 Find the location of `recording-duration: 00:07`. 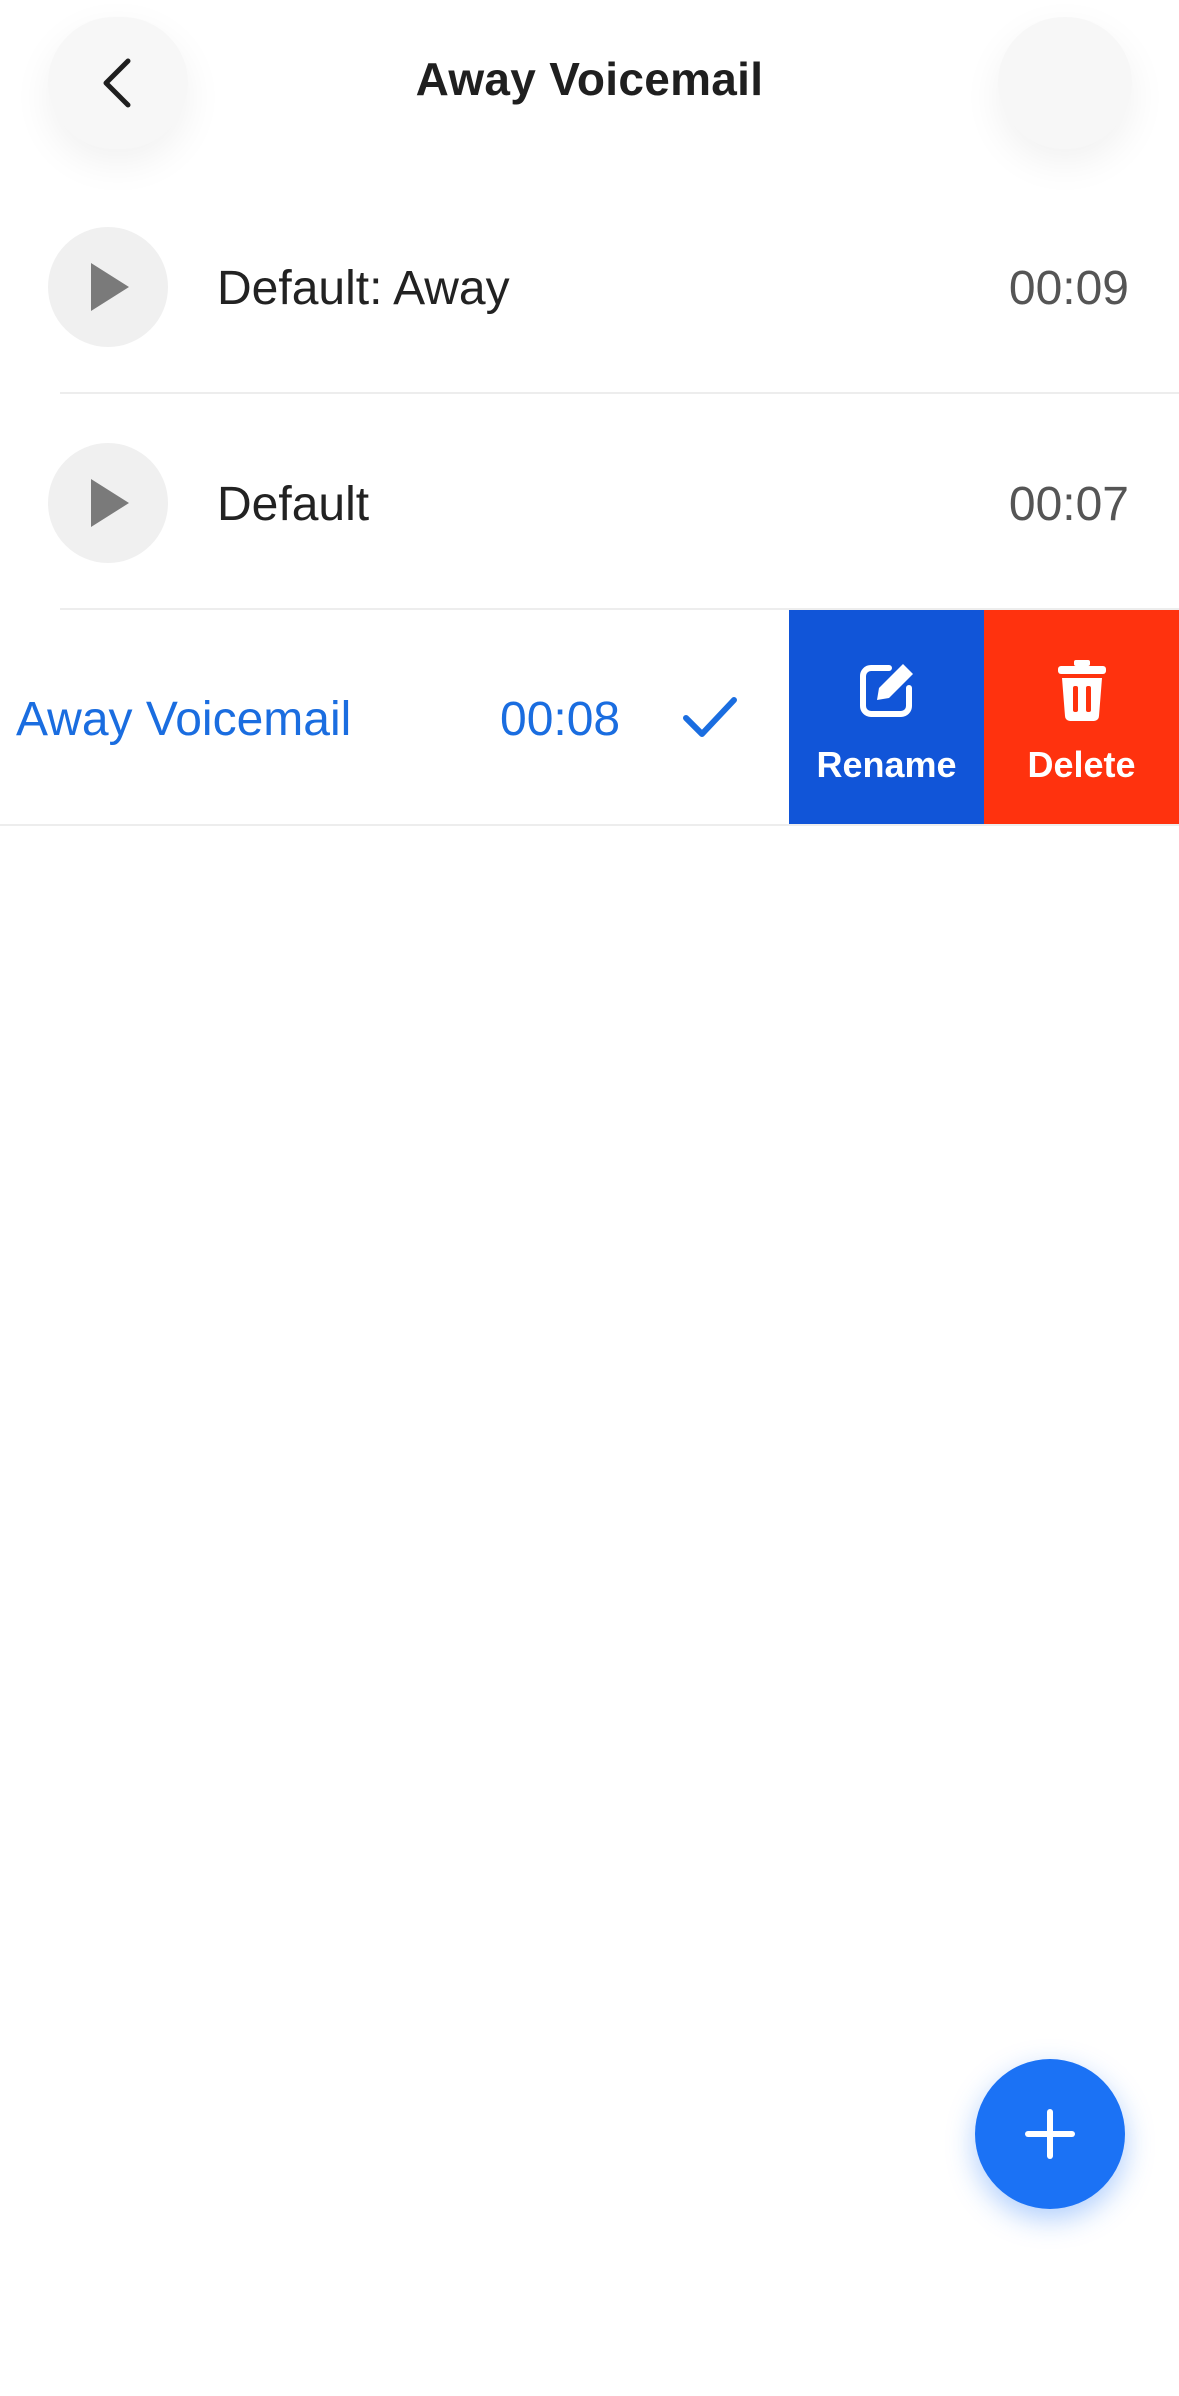

recording-duration: 00:07 is located at coordinates (1068, 504).